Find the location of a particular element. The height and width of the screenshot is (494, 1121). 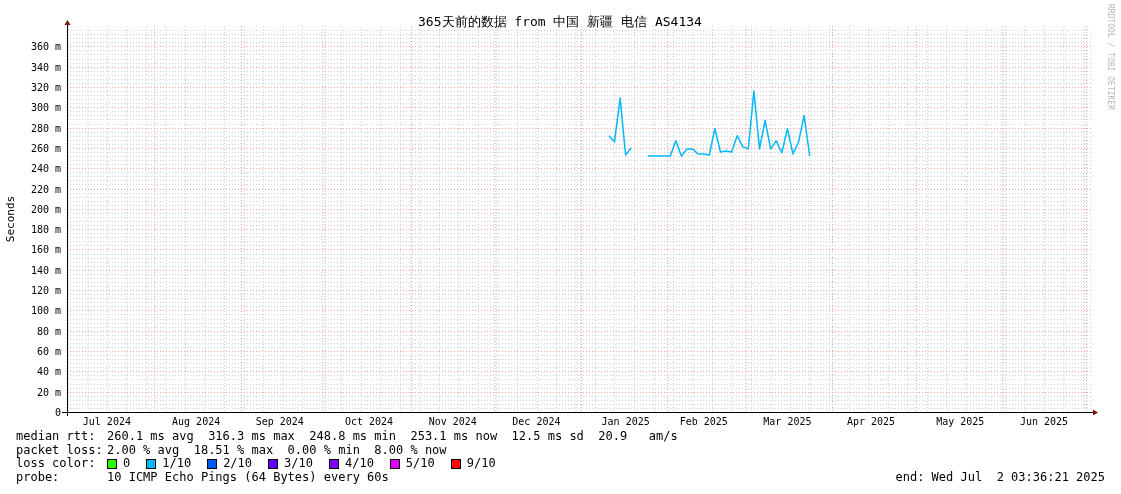

legend-label: packet loss: is located at coordinates (60, 450).